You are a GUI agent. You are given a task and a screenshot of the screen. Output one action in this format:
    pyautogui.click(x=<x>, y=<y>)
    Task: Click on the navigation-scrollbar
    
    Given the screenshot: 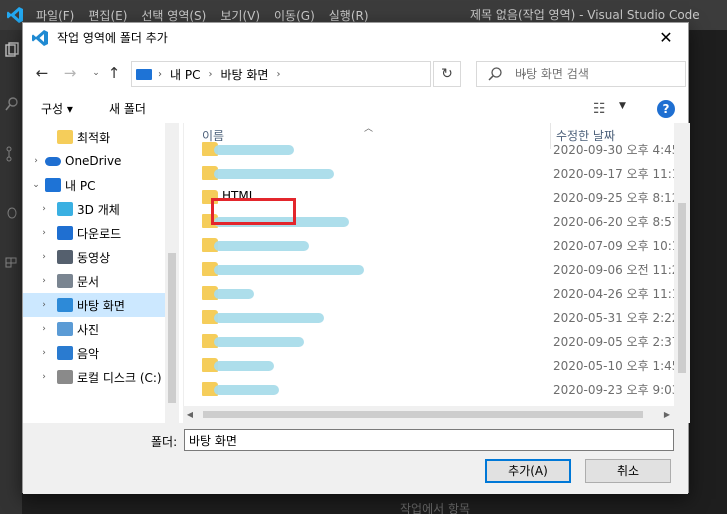 What is the action you would take?
    pyautogui.click(x=172, y=273)
    